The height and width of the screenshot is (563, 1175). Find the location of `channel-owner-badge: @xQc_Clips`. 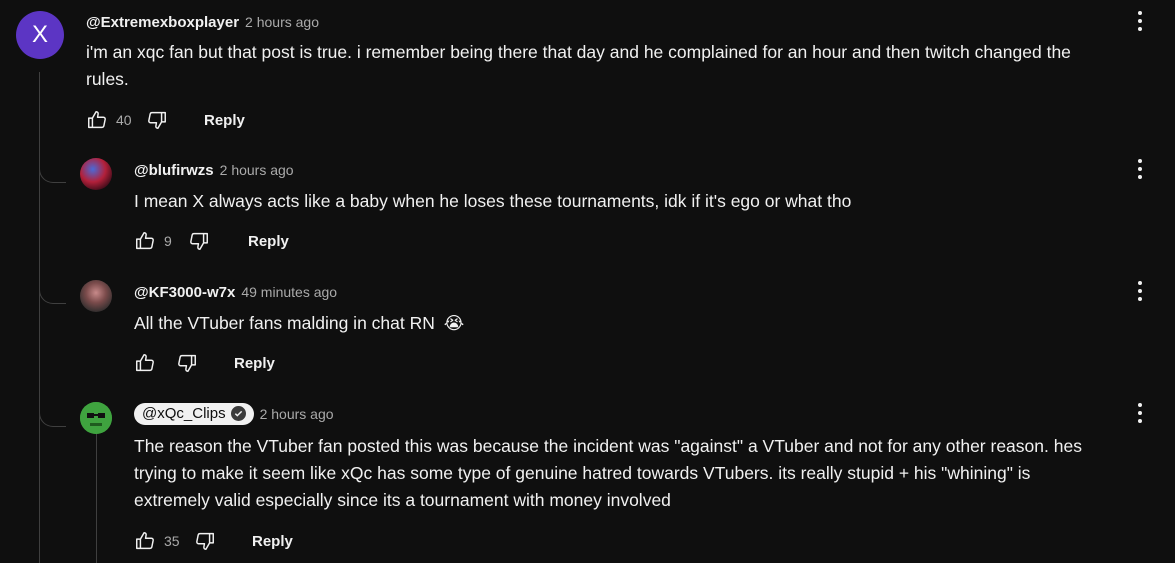

channel-owner-badge: @xQc_Clips is located at coordinates (194, 414).